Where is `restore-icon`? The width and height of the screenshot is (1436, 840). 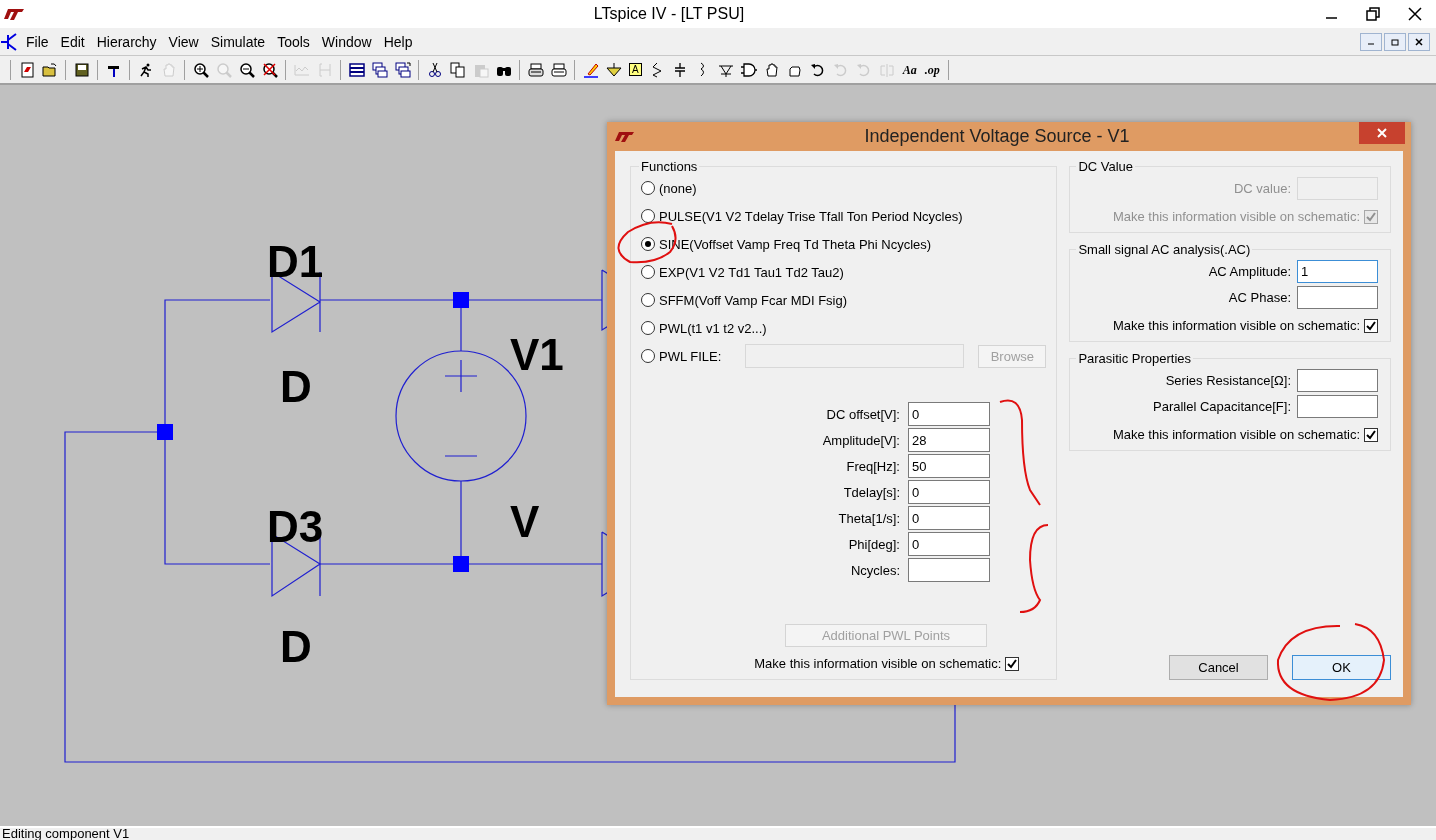
restore-icon is located at coordinates (1373, 14).